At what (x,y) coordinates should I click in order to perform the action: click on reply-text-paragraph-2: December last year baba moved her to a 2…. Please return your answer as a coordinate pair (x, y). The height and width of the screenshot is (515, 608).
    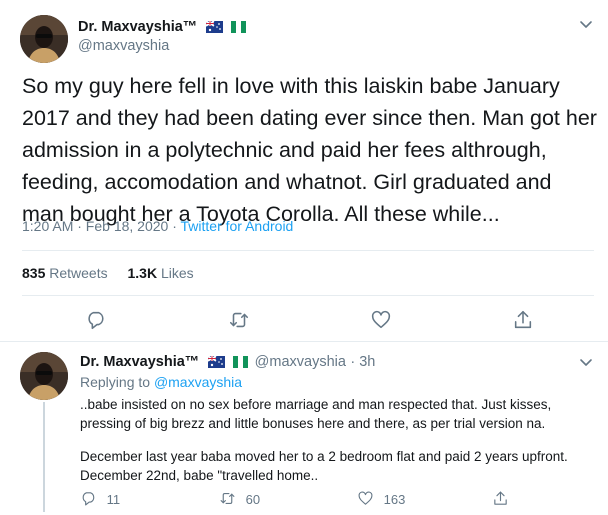
    Looking at the image, I should click on (324, 466).